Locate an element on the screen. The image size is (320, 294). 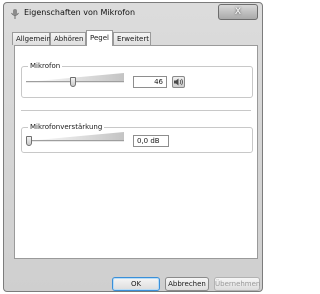
mikrofon-group: Mikrofon 46 is located at coordinates (137, 80).